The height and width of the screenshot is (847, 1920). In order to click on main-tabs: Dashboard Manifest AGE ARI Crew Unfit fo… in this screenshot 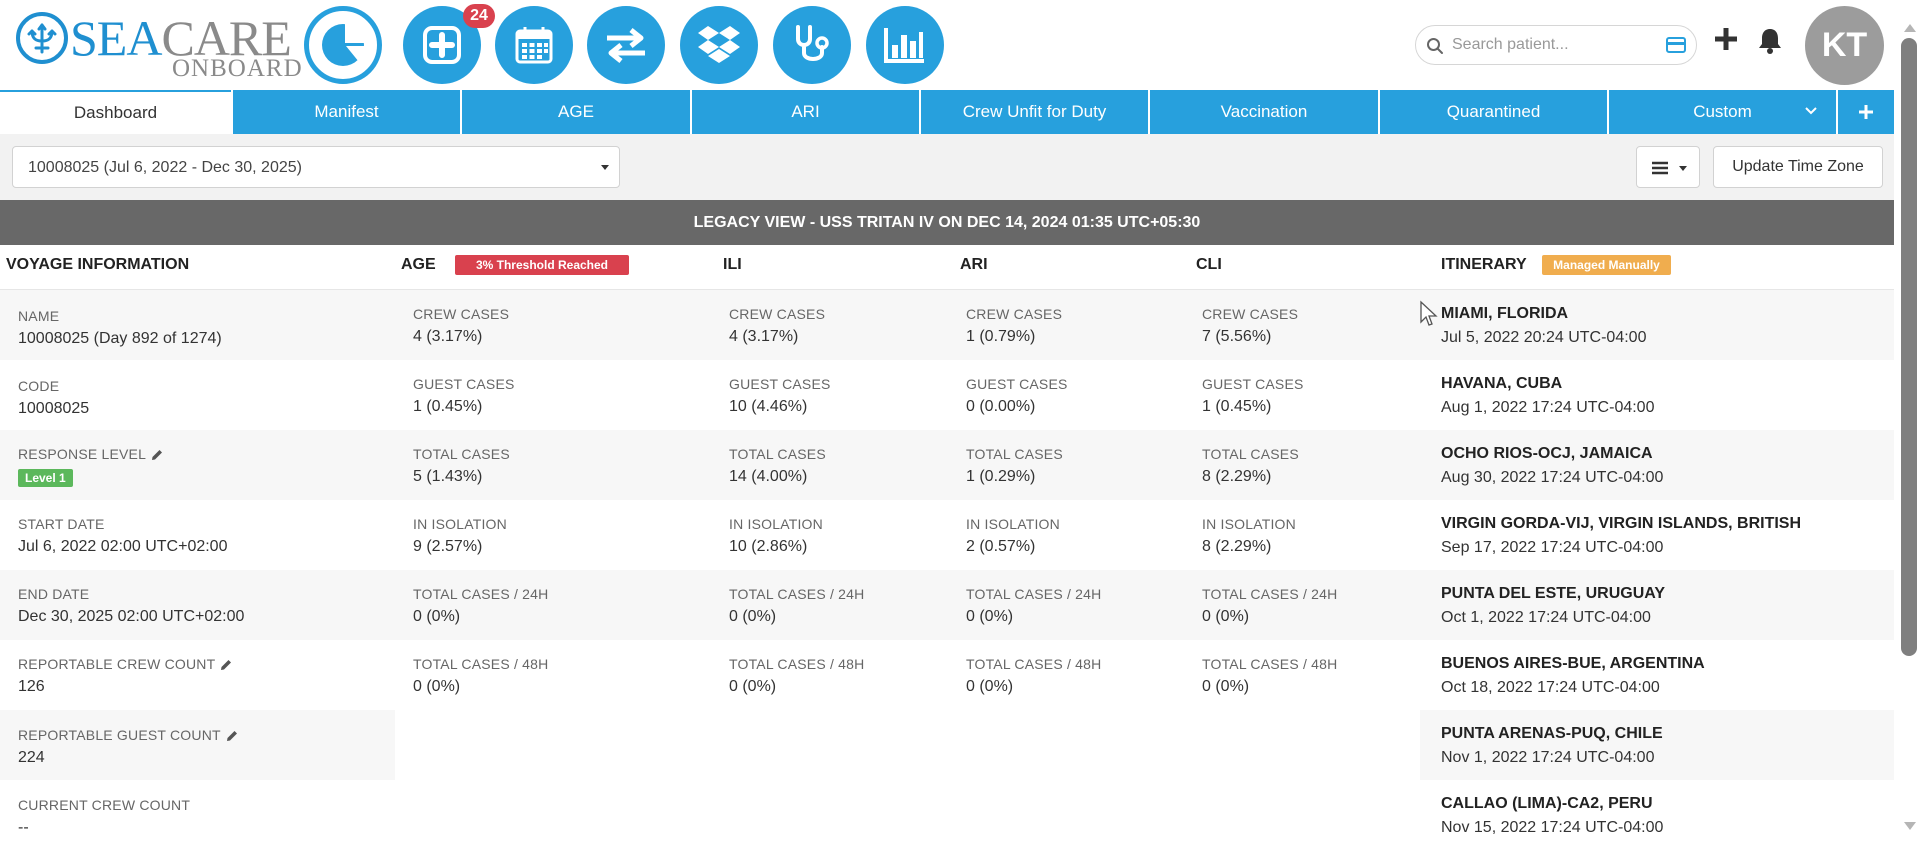, I will do `click(947, 112)`.